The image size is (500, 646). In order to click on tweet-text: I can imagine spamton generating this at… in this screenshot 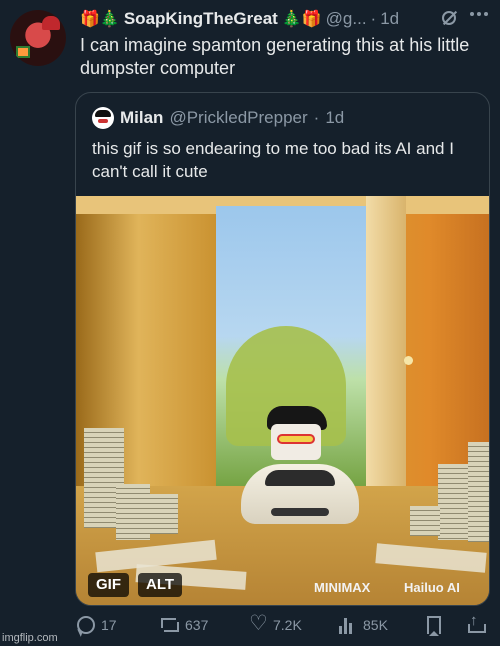, I will do `click(275, 56)`.